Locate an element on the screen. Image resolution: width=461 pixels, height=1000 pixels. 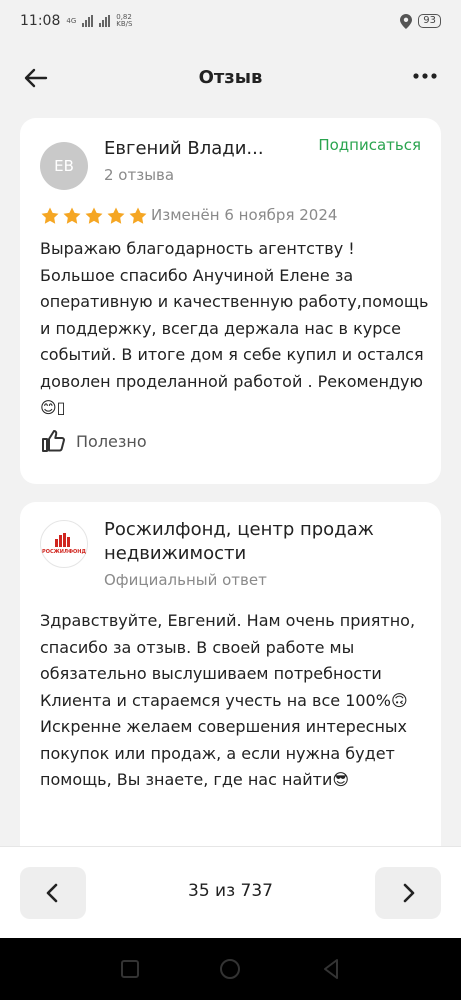
page-title: Отзыв is located at coordinates (230, 77).